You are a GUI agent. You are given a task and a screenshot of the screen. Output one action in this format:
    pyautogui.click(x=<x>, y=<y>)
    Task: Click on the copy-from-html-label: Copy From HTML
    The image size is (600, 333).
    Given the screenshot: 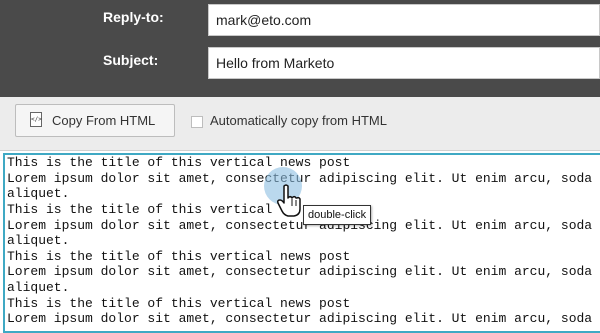 What is the action you would take?
    pyautogui.click(x=104, y=120)
    